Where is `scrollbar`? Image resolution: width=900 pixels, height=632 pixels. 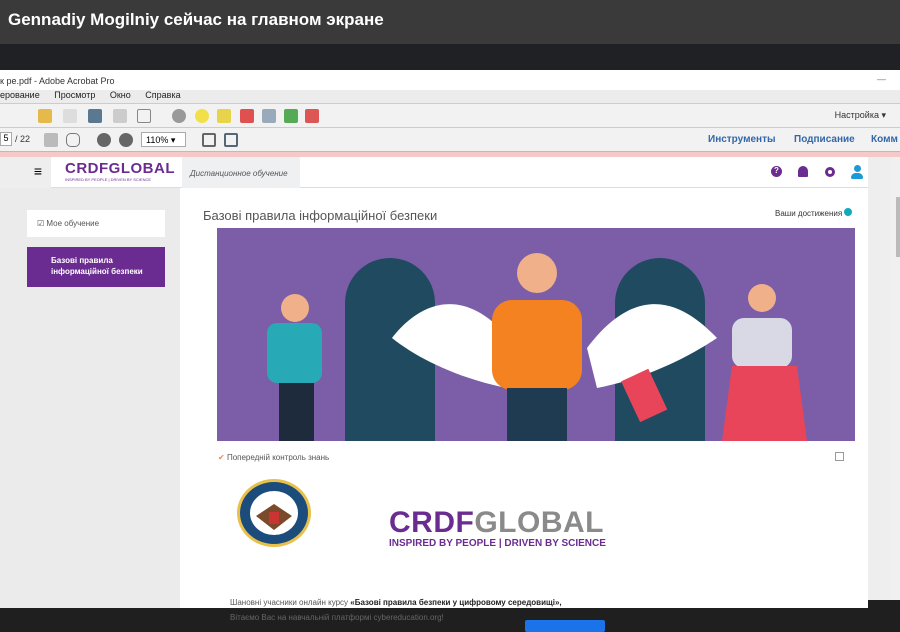 scrollbar is located at coordinates (895, 378).